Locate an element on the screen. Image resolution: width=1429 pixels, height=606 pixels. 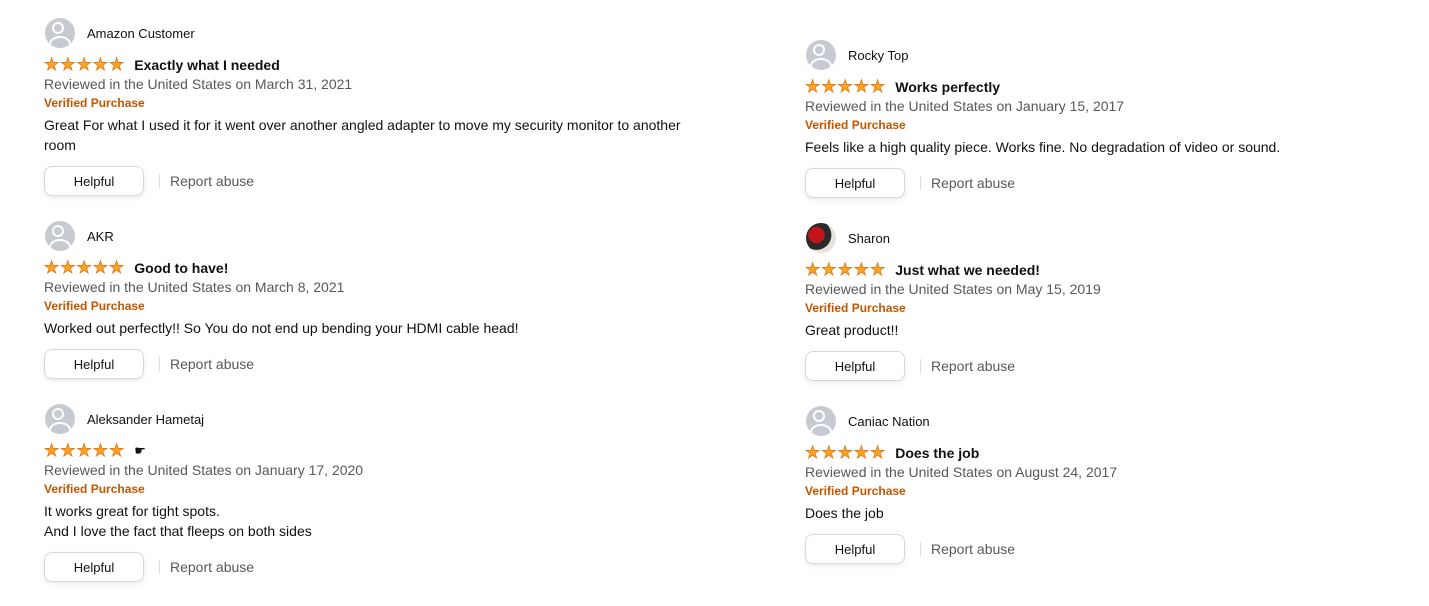
review-body-line: It works great for tight spots. is located at coordinates (132, 511).